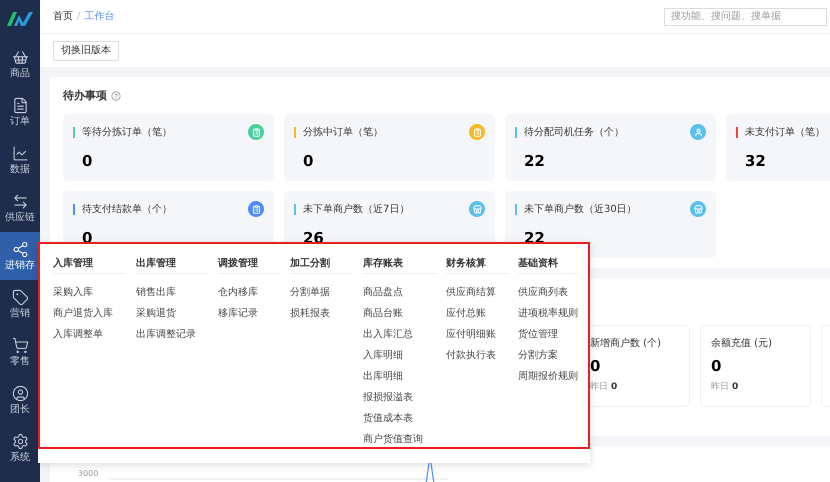 Image resolution: width=830 pixels, height=482 pixels. I want to click on sidebar-item: 供应链, so click(20, 208).